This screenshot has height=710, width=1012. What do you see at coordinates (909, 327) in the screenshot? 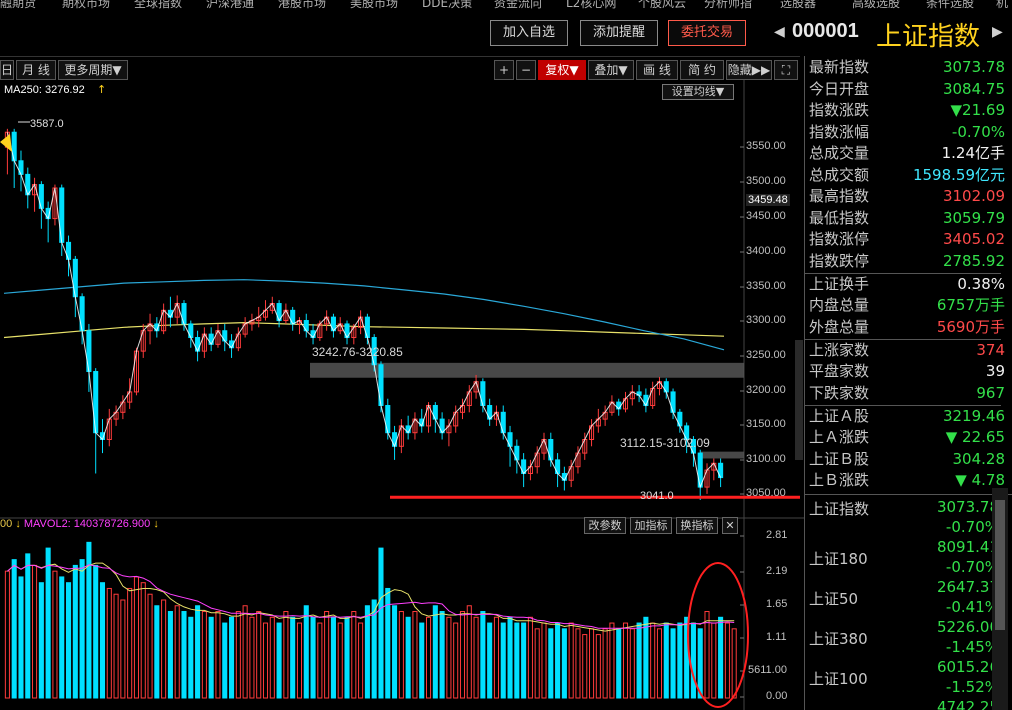
I see `quote-row: 外盘总量 5690万手` at bounding box center [909, 327].